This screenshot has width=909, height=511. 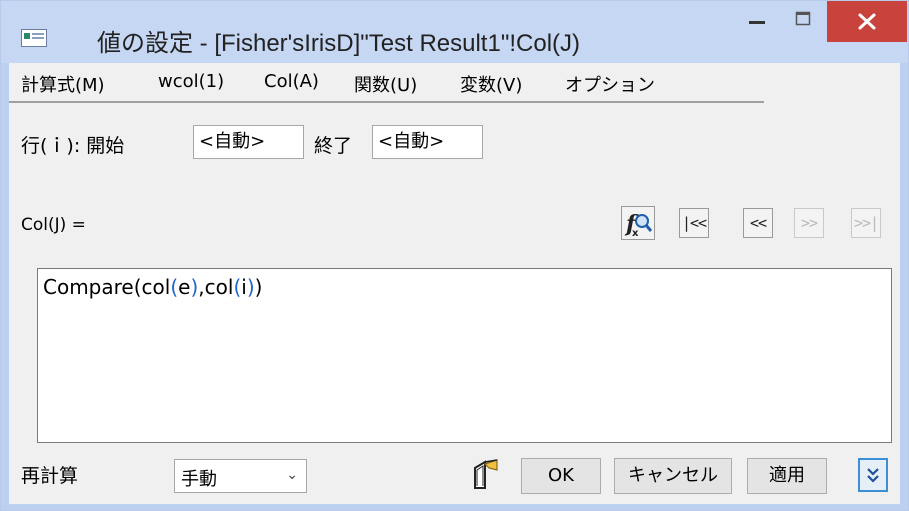 What do you see at coordinates (240, 476) in the screenshot?
I see `recalculate-select: 手動 ⌄` at bounding box center [240, 476].